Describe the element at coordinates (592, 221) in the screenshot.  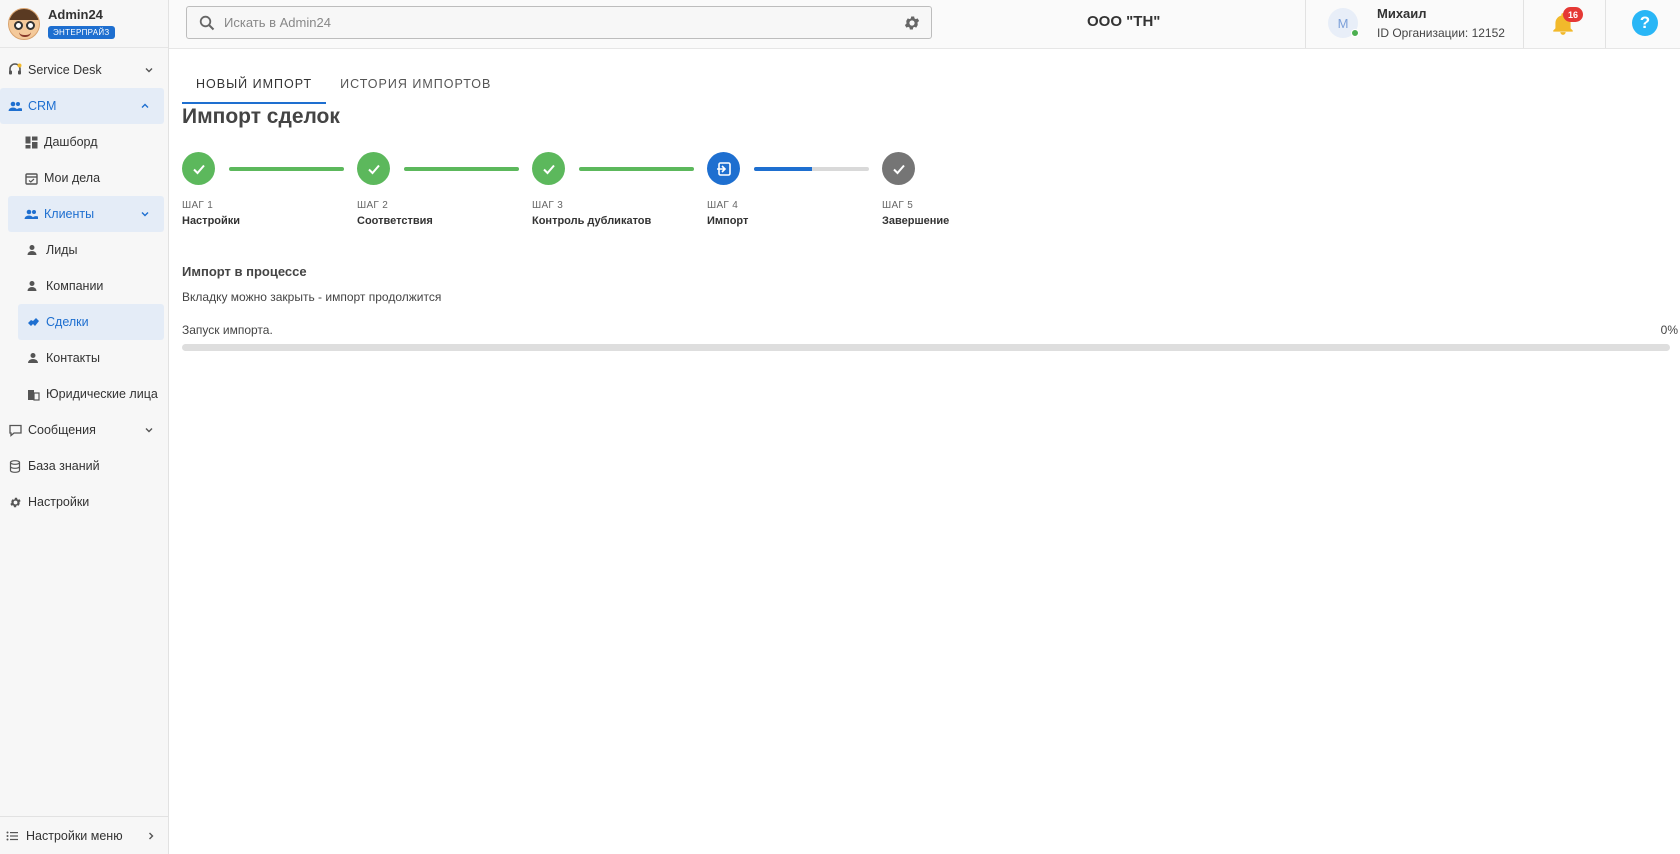
I see `step-label: Контроль дубликатов` at that location.